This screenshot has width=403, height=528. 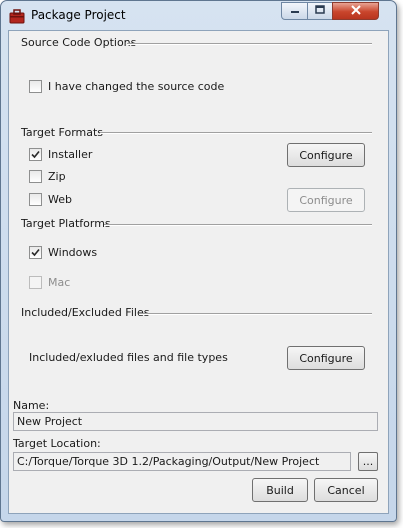 I want to click on title-bar: Package Project, so click(x=198, y=15).